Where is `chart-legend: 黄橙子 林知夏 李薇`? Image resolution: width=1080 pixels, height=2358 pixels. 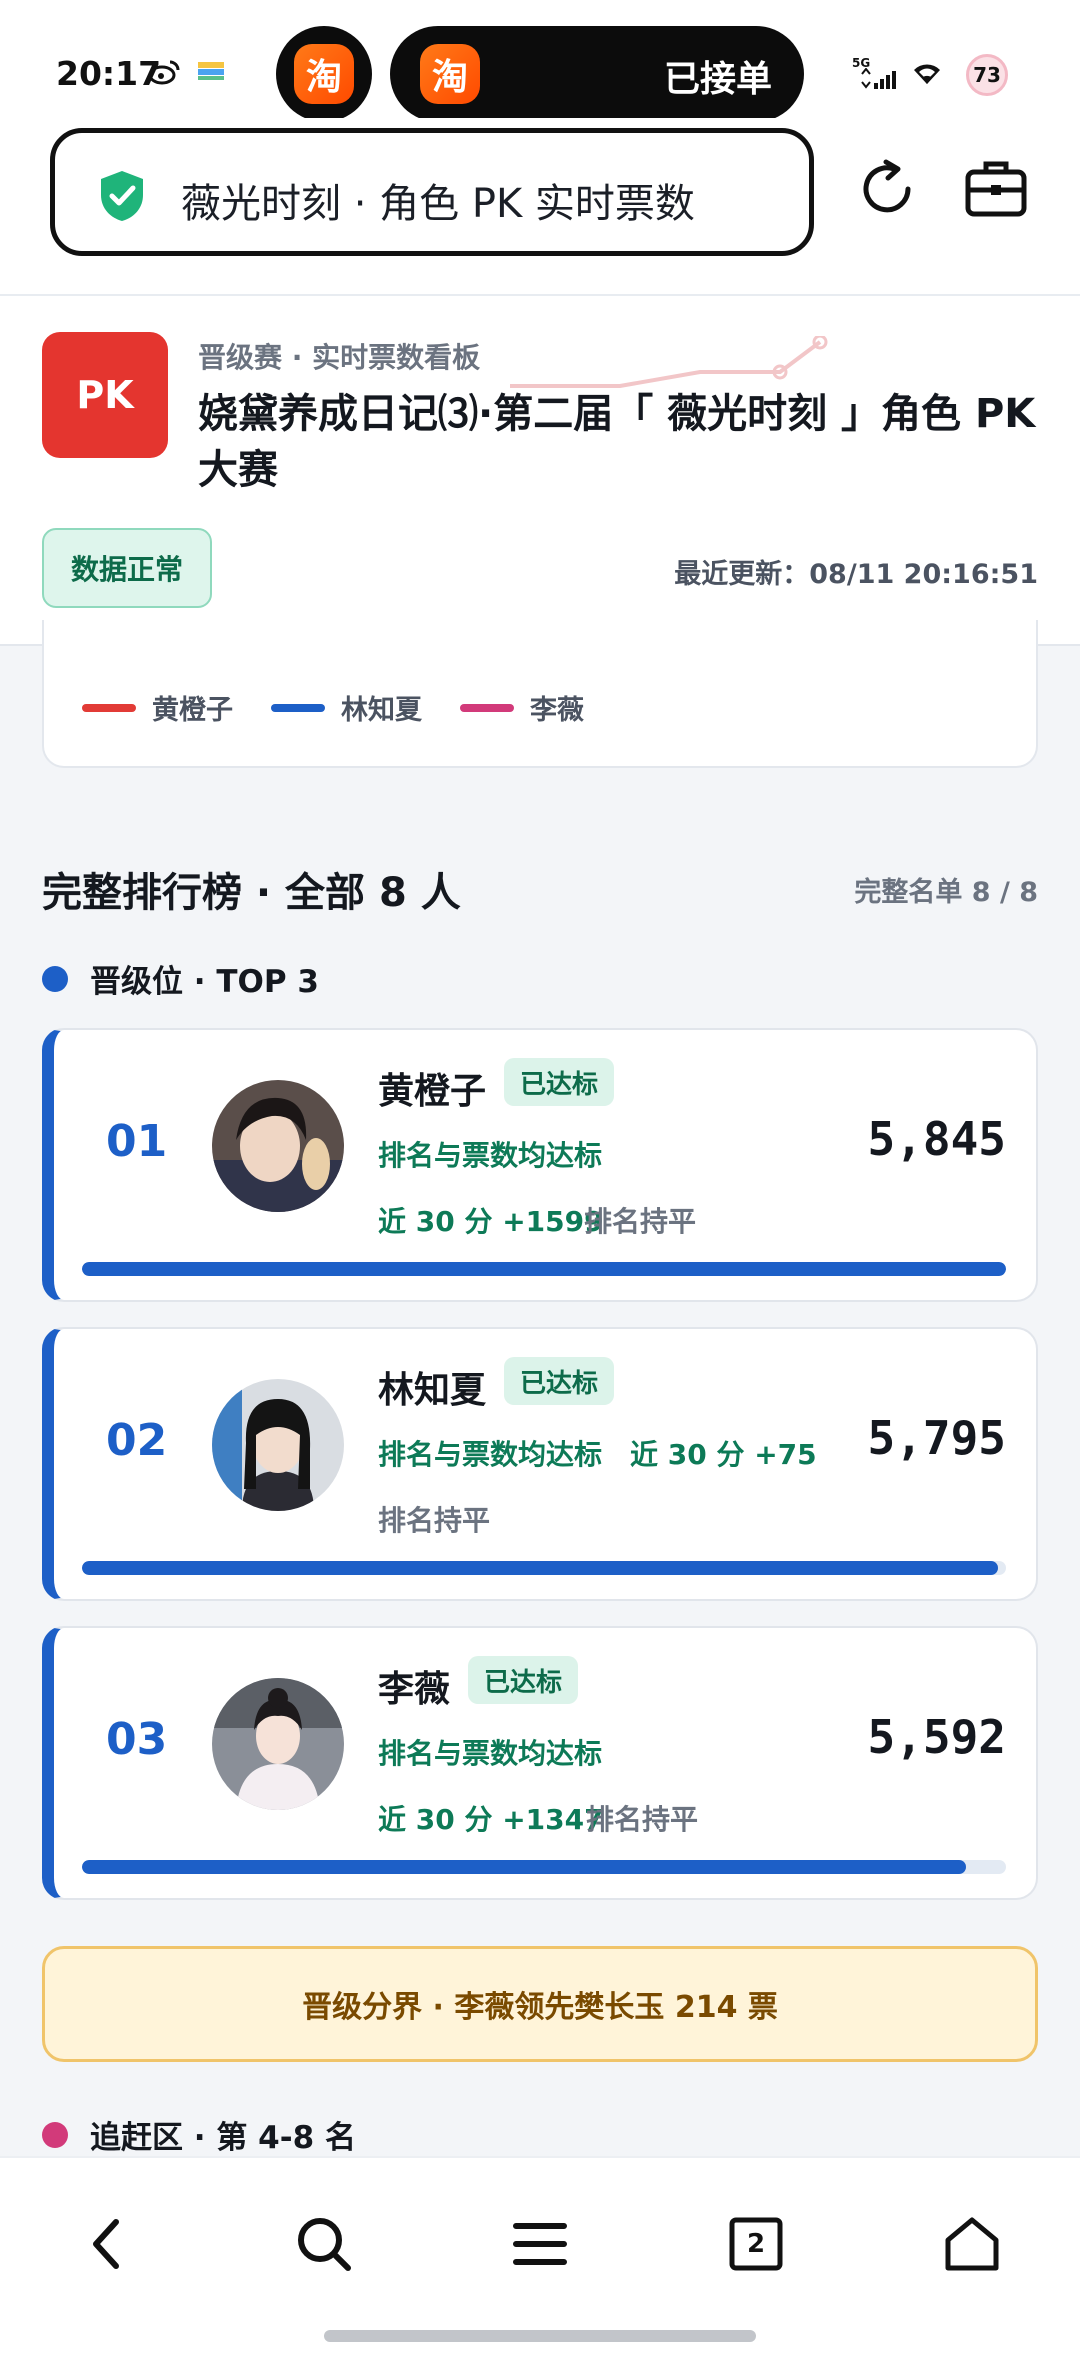
chart-legend: 黄橙子 林知夏 李薇 is located at coordinates (333, 707).